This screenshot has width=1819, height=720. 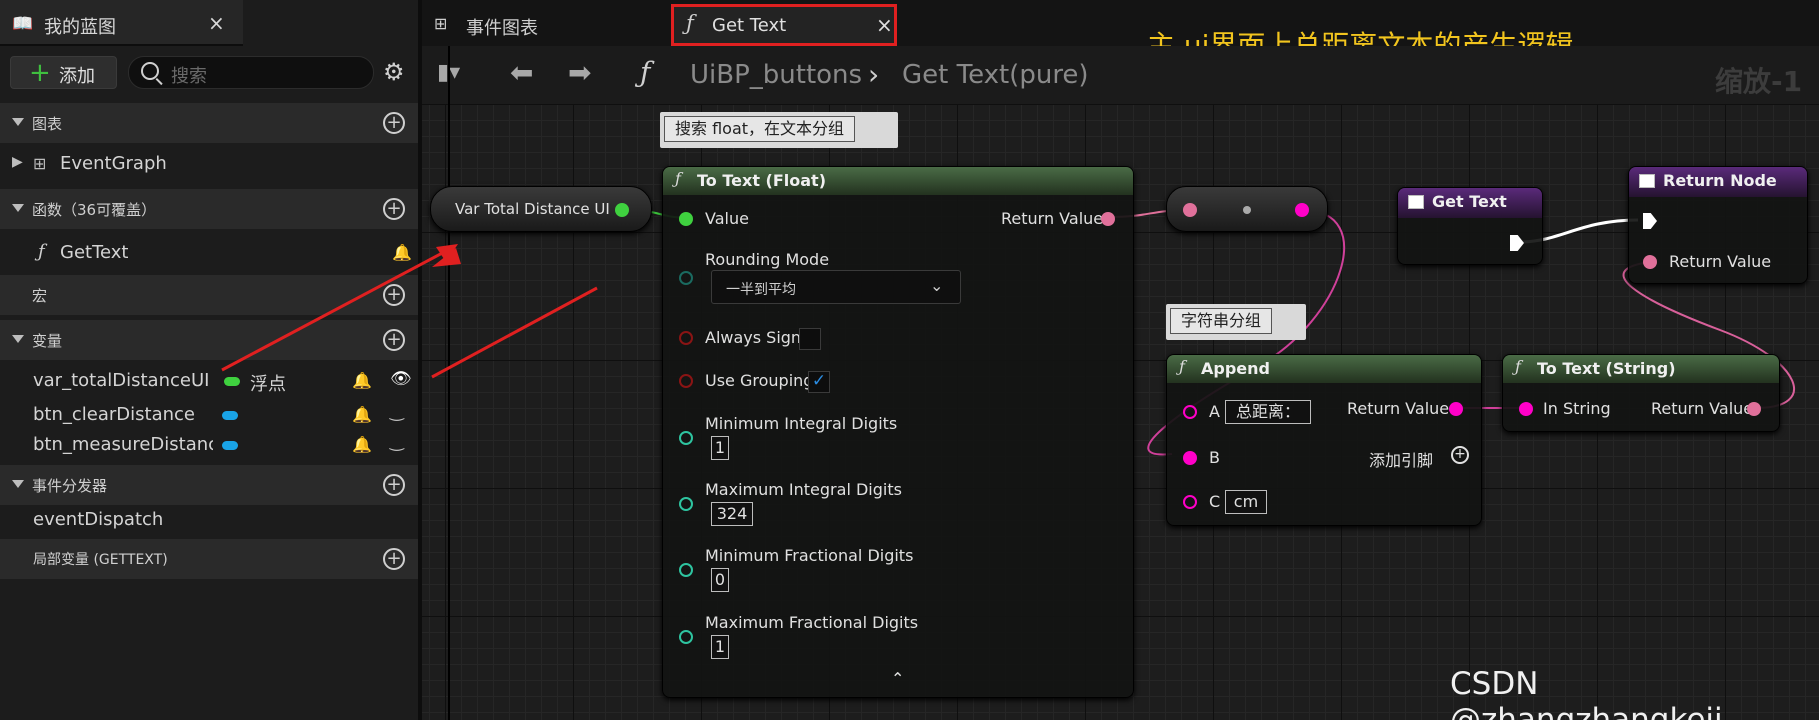 I want to click on rounding-mode-dropdown: 一半到平均 ⌄, so click(x=836, y=287).